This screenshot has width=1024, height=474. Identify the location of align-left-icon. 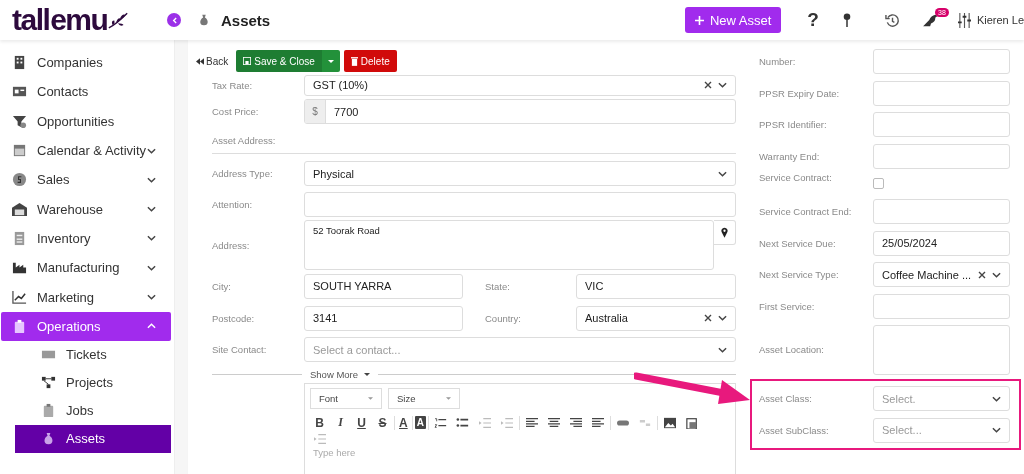
(531, 422).